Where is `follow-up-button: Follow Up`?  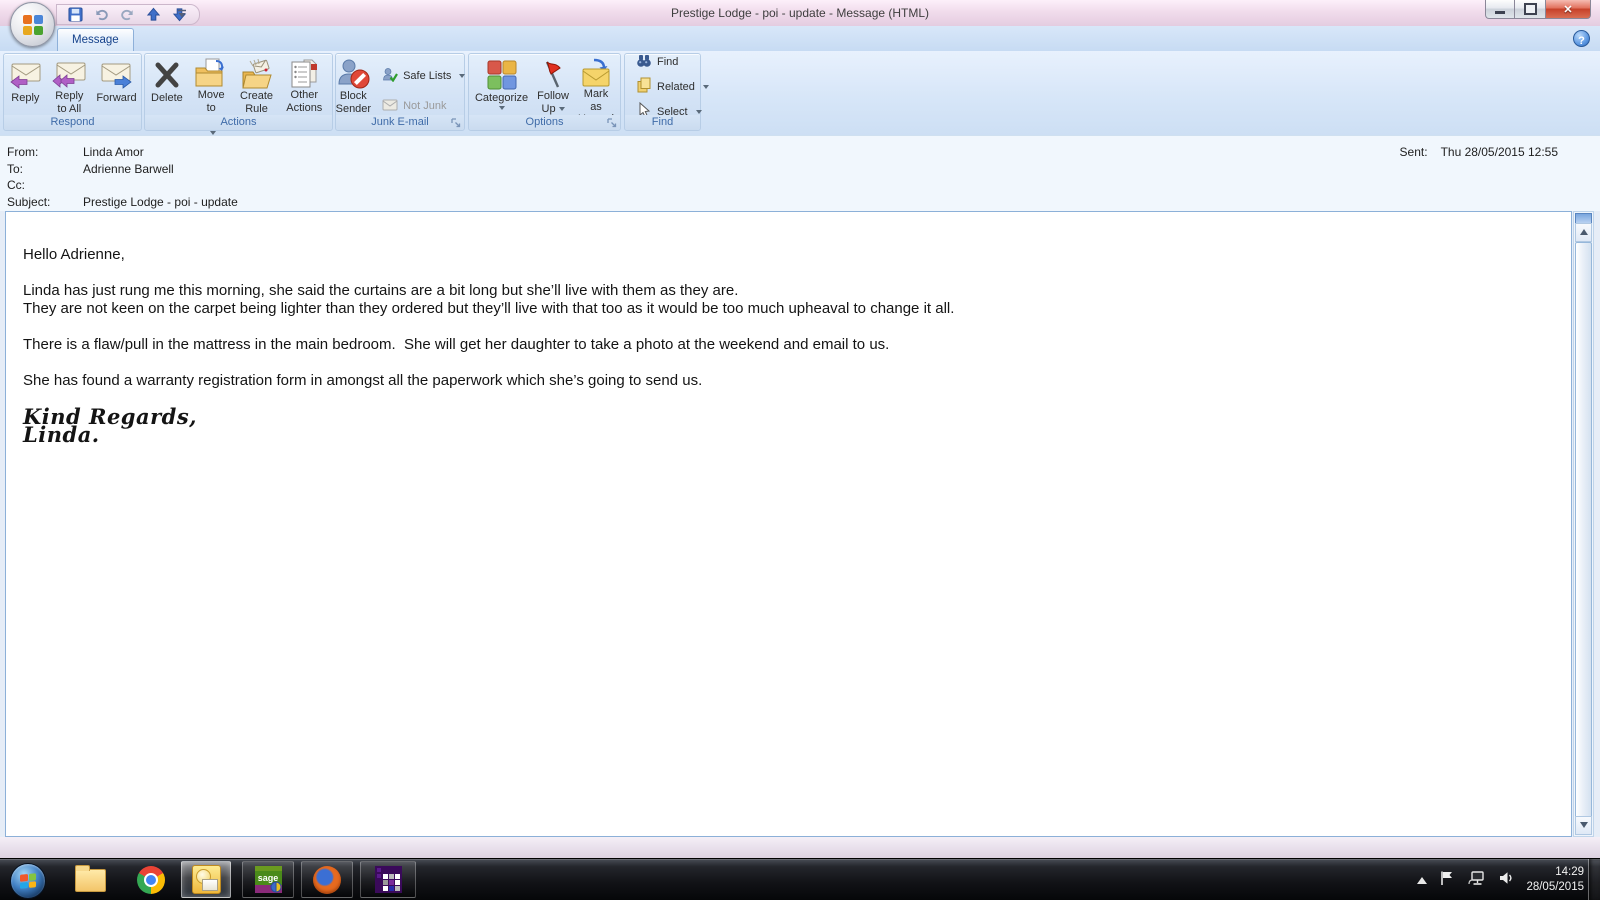
follow-up-button: Follow Up is located at coordinates (553, 85).